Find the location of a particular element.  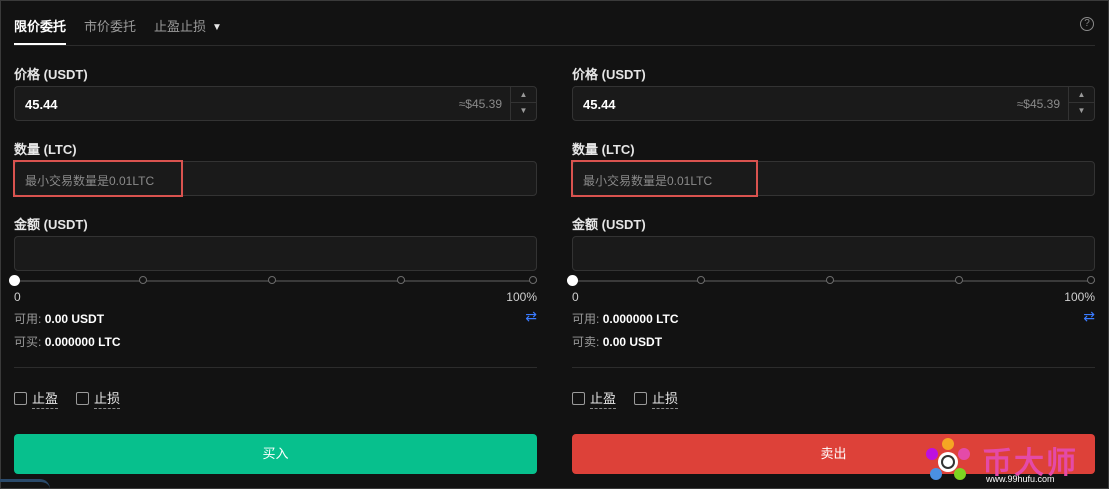

watermark: 币大师 www.99hufu.com is located at coordinates (1007, 461).